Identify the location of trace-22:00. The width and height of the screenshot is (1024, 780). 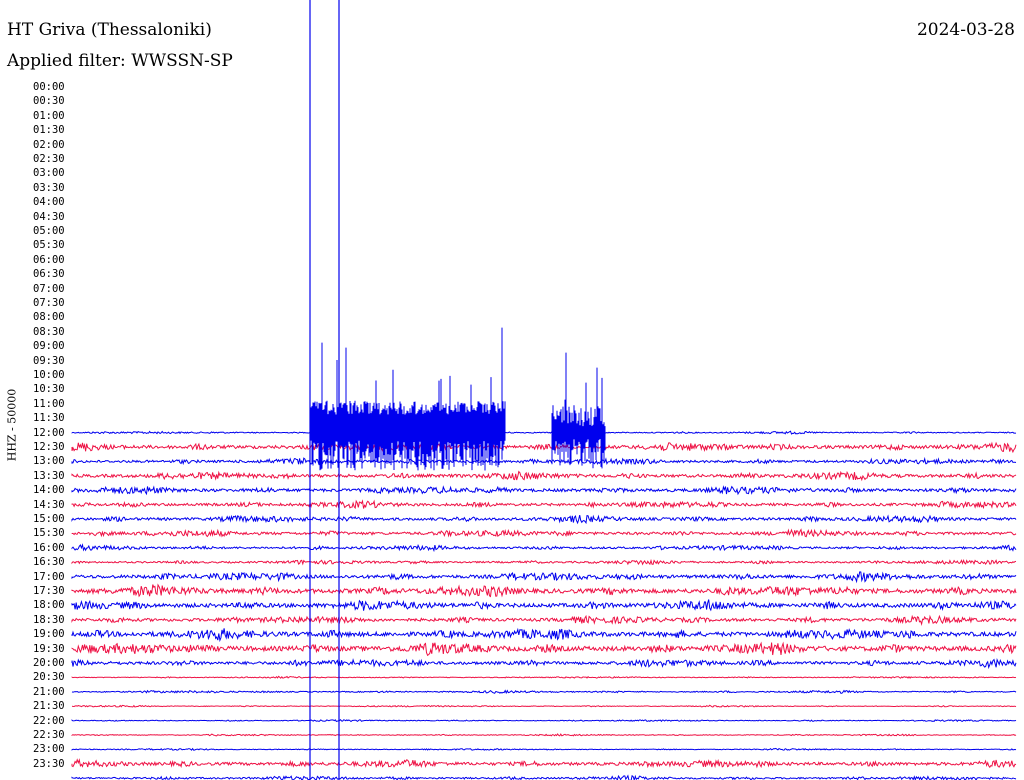
(544, 721).